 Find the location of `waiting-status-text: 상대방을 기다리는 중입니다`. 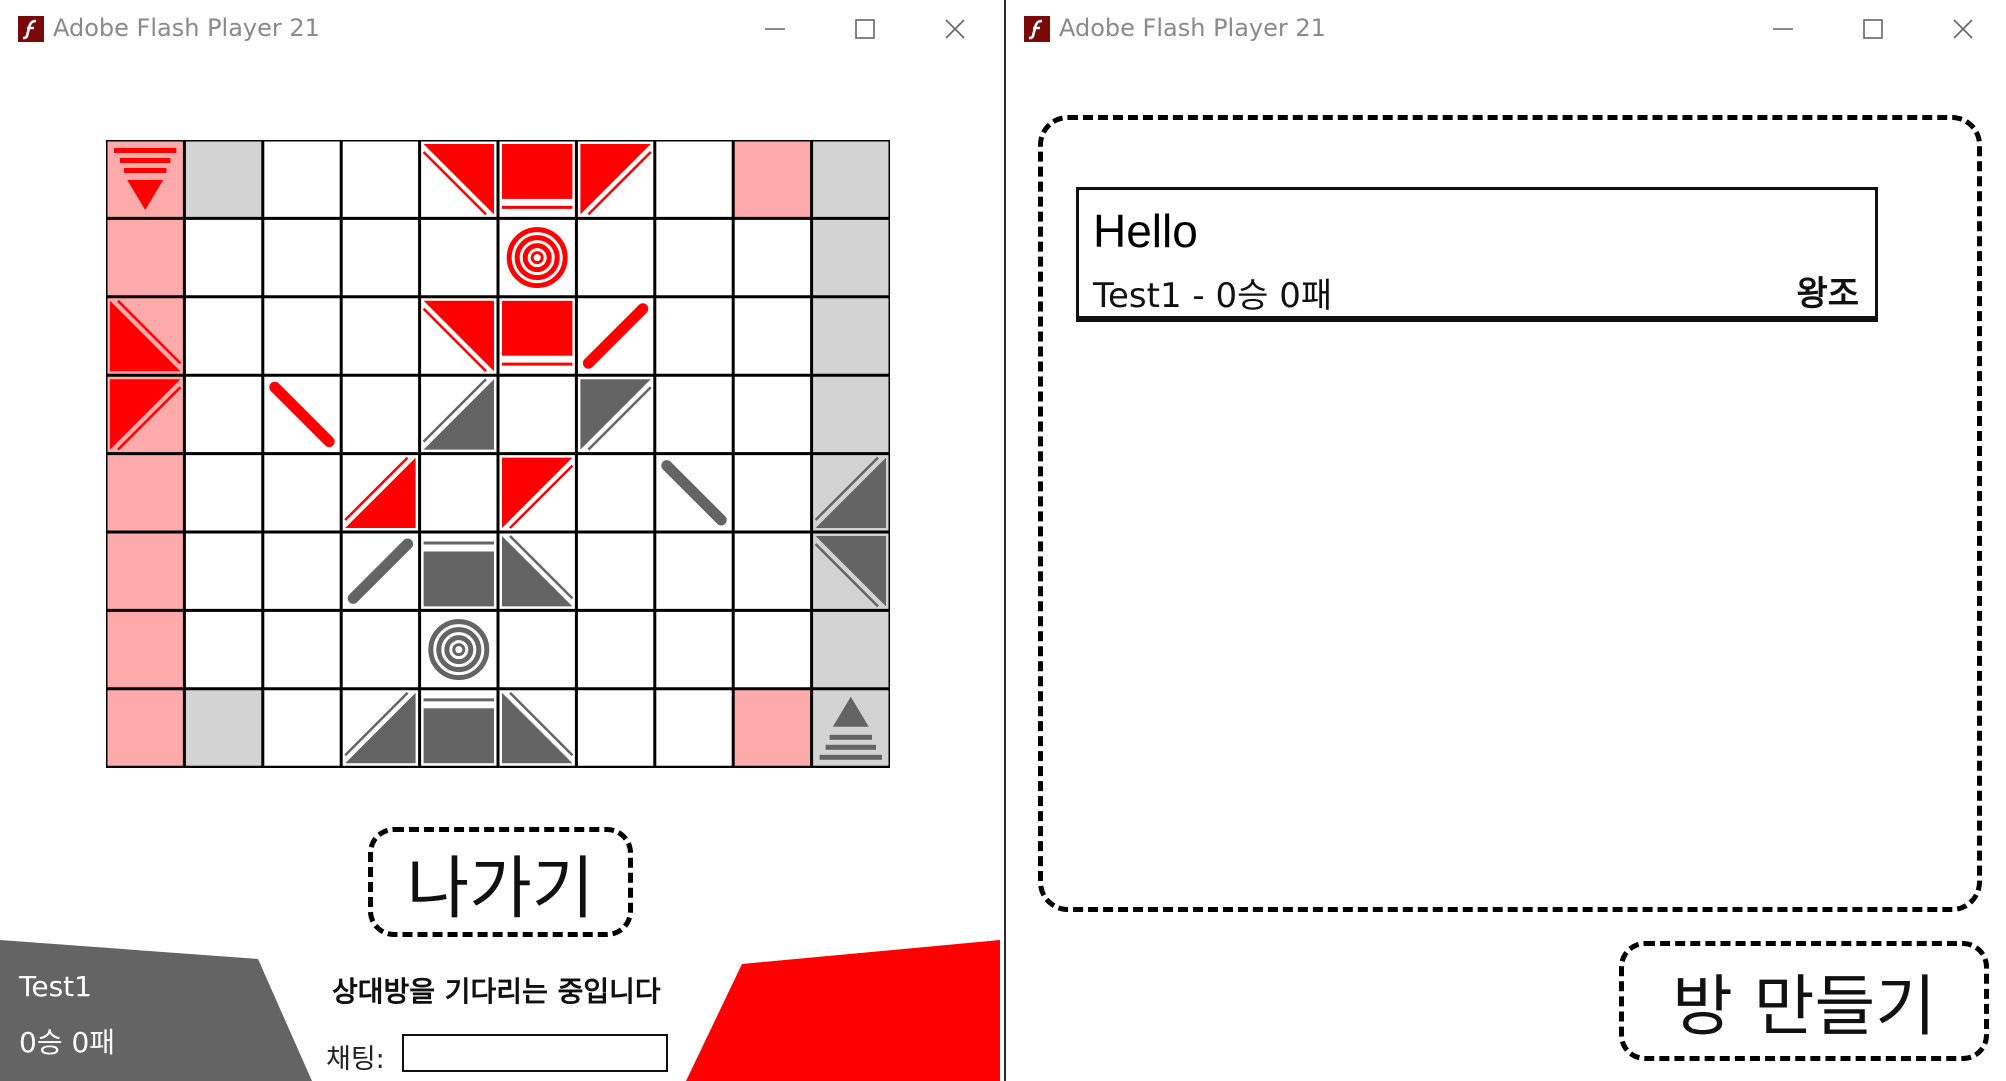

waiting-status-text: 상대방을 기다리는 중입니다 is located at coordinates (496, 991).